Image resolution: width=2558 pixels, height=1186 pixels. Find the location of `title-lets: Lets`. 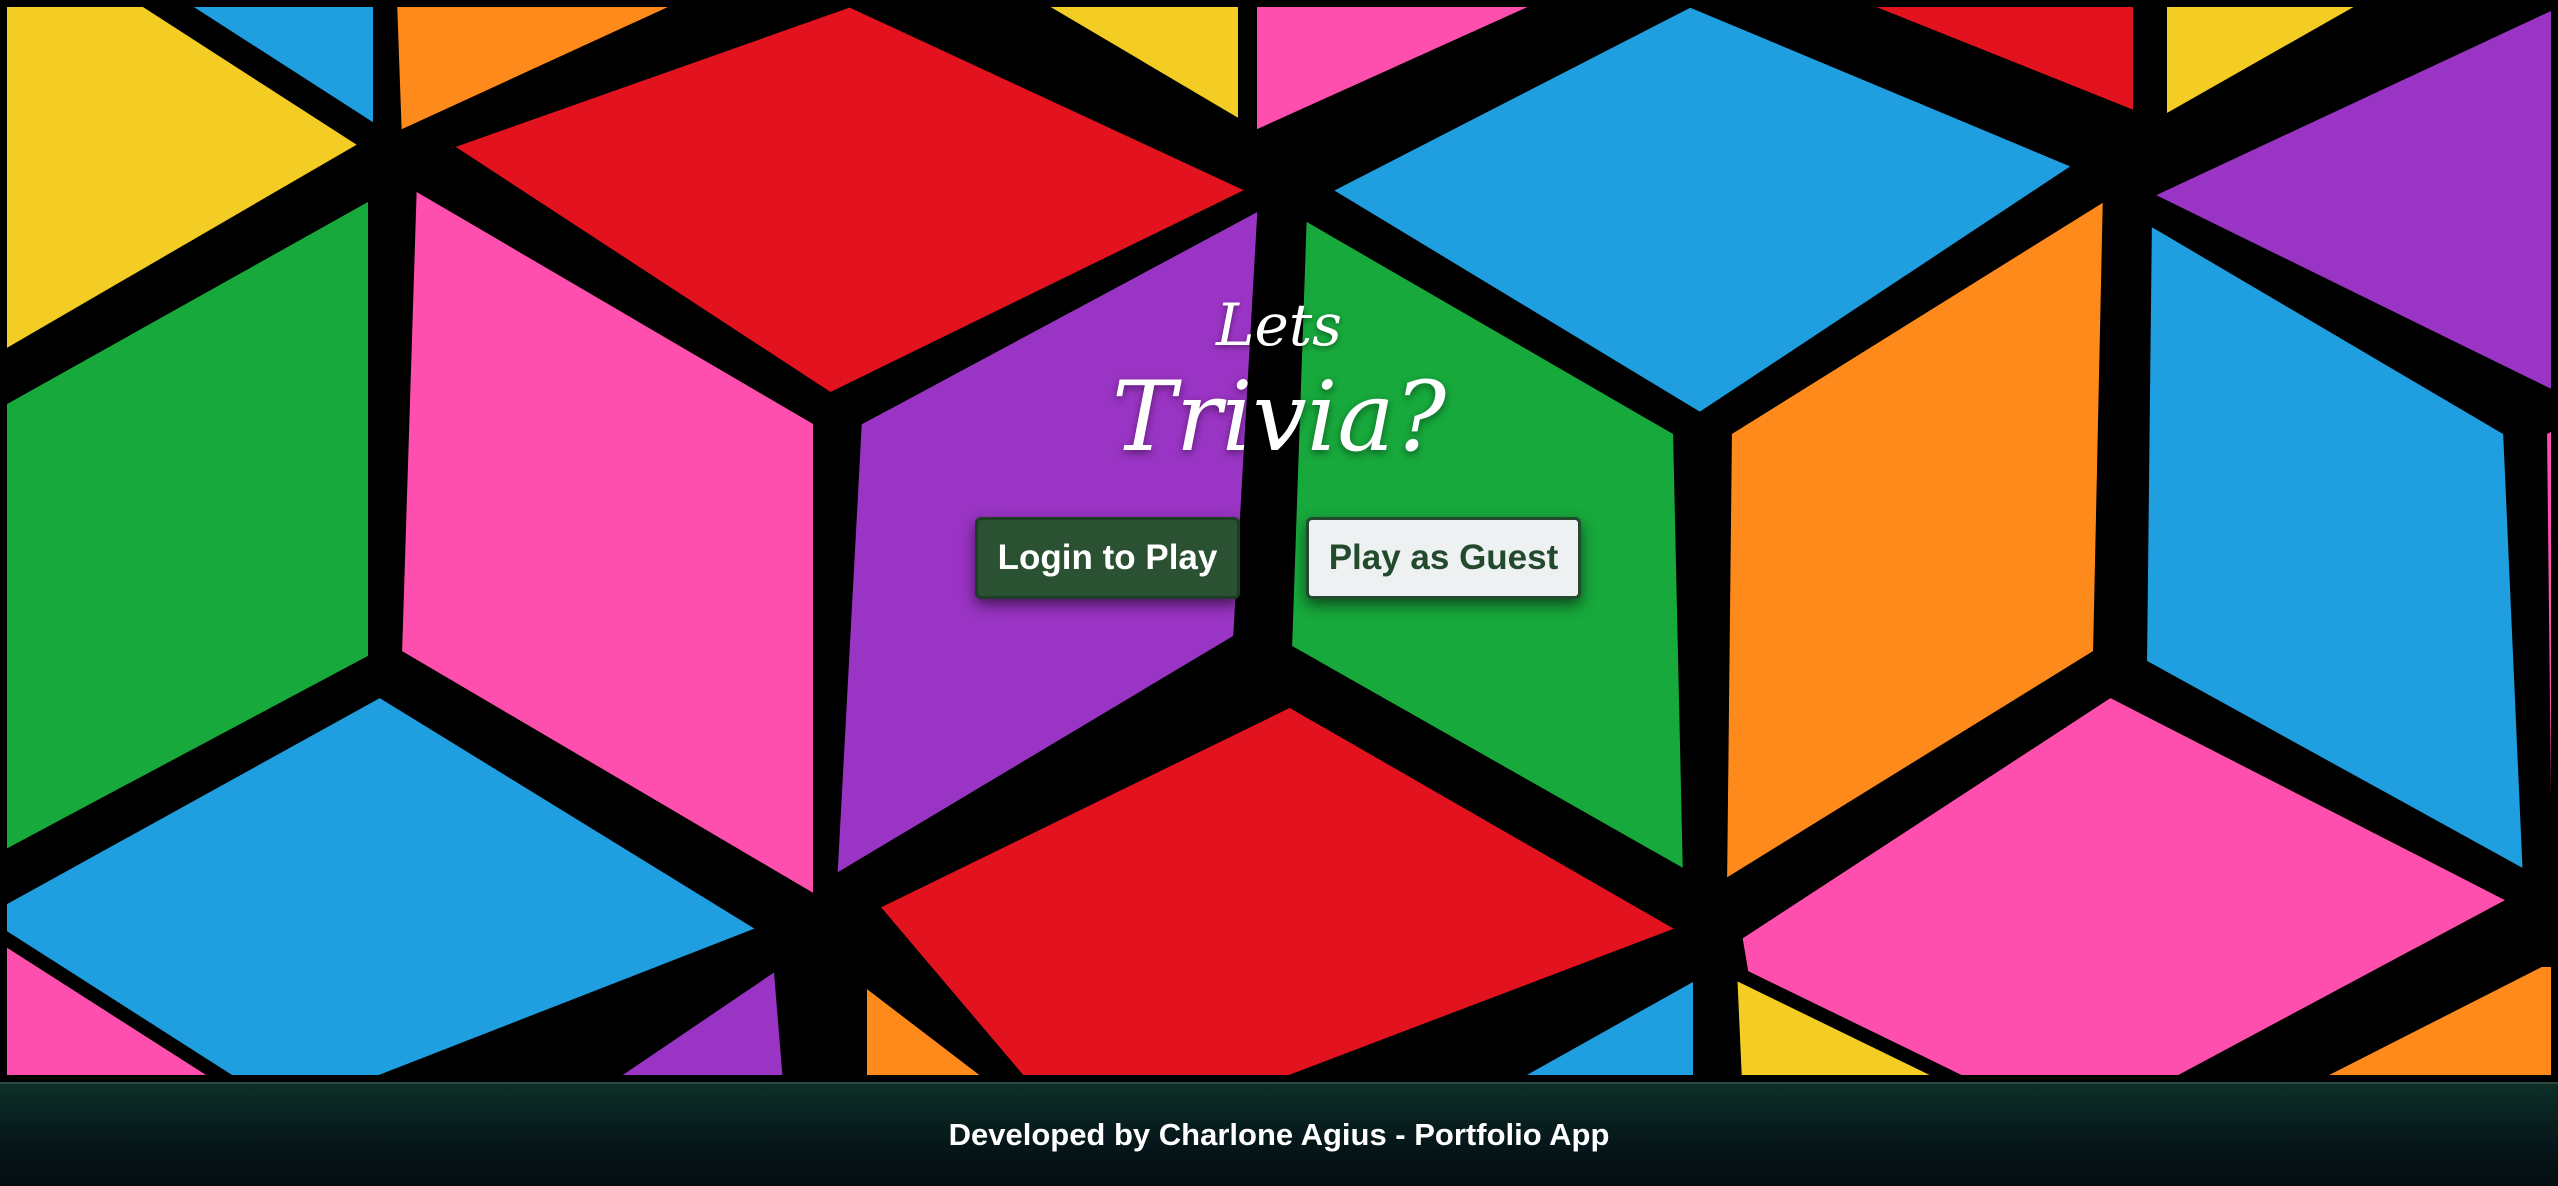

title-lets: Lets is located at coordinates (1279, 325).